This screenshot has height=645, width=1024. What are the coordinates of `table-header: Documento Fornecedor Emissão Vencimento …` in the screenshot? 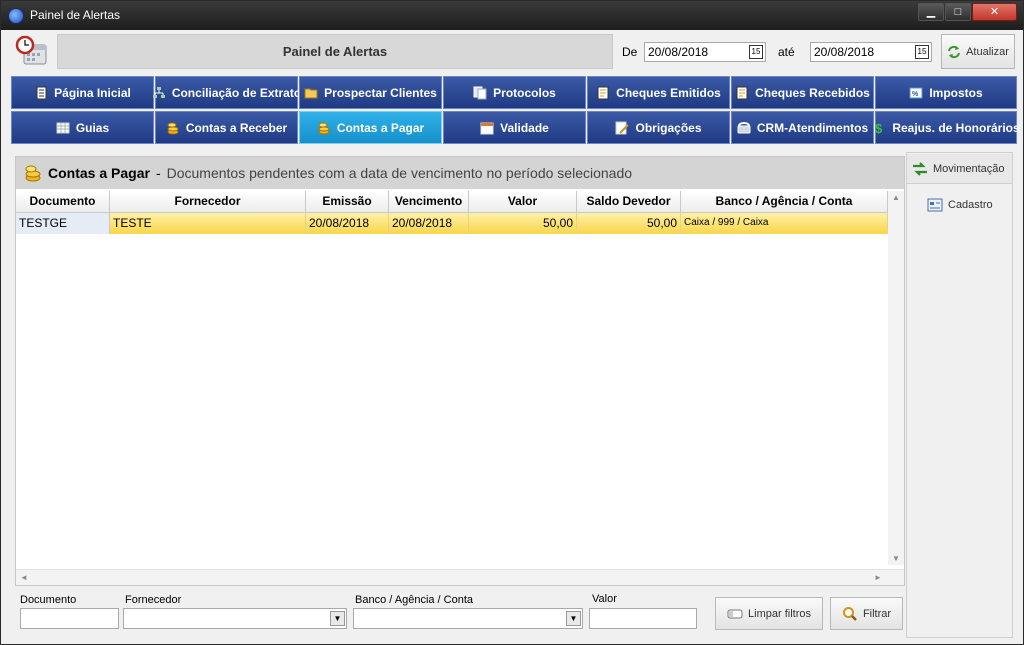 It's located at (452, 202).